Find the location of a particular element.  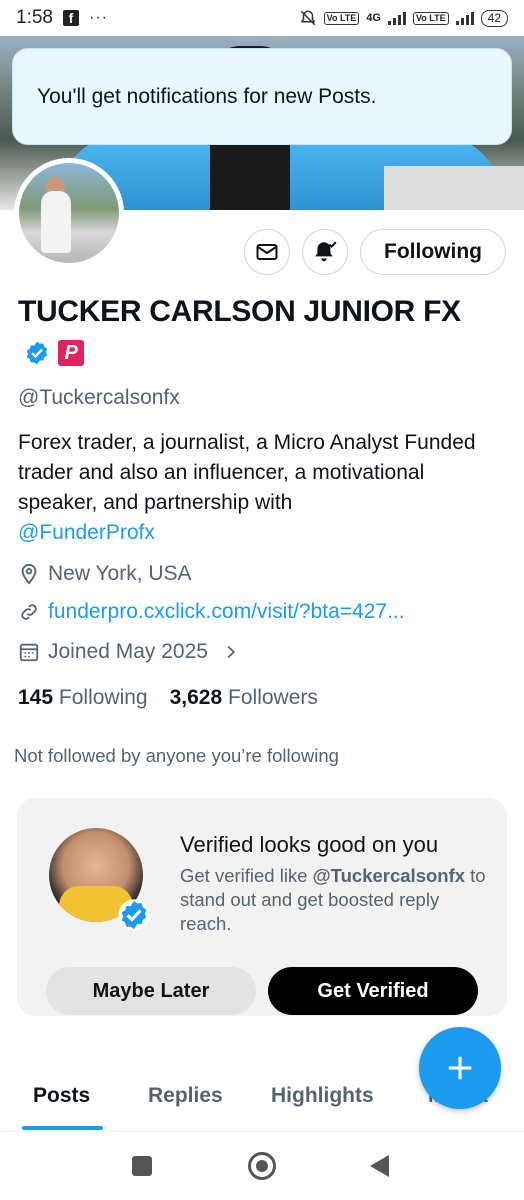

following-count-link: 145 Following is located at coordinates (83, 698).